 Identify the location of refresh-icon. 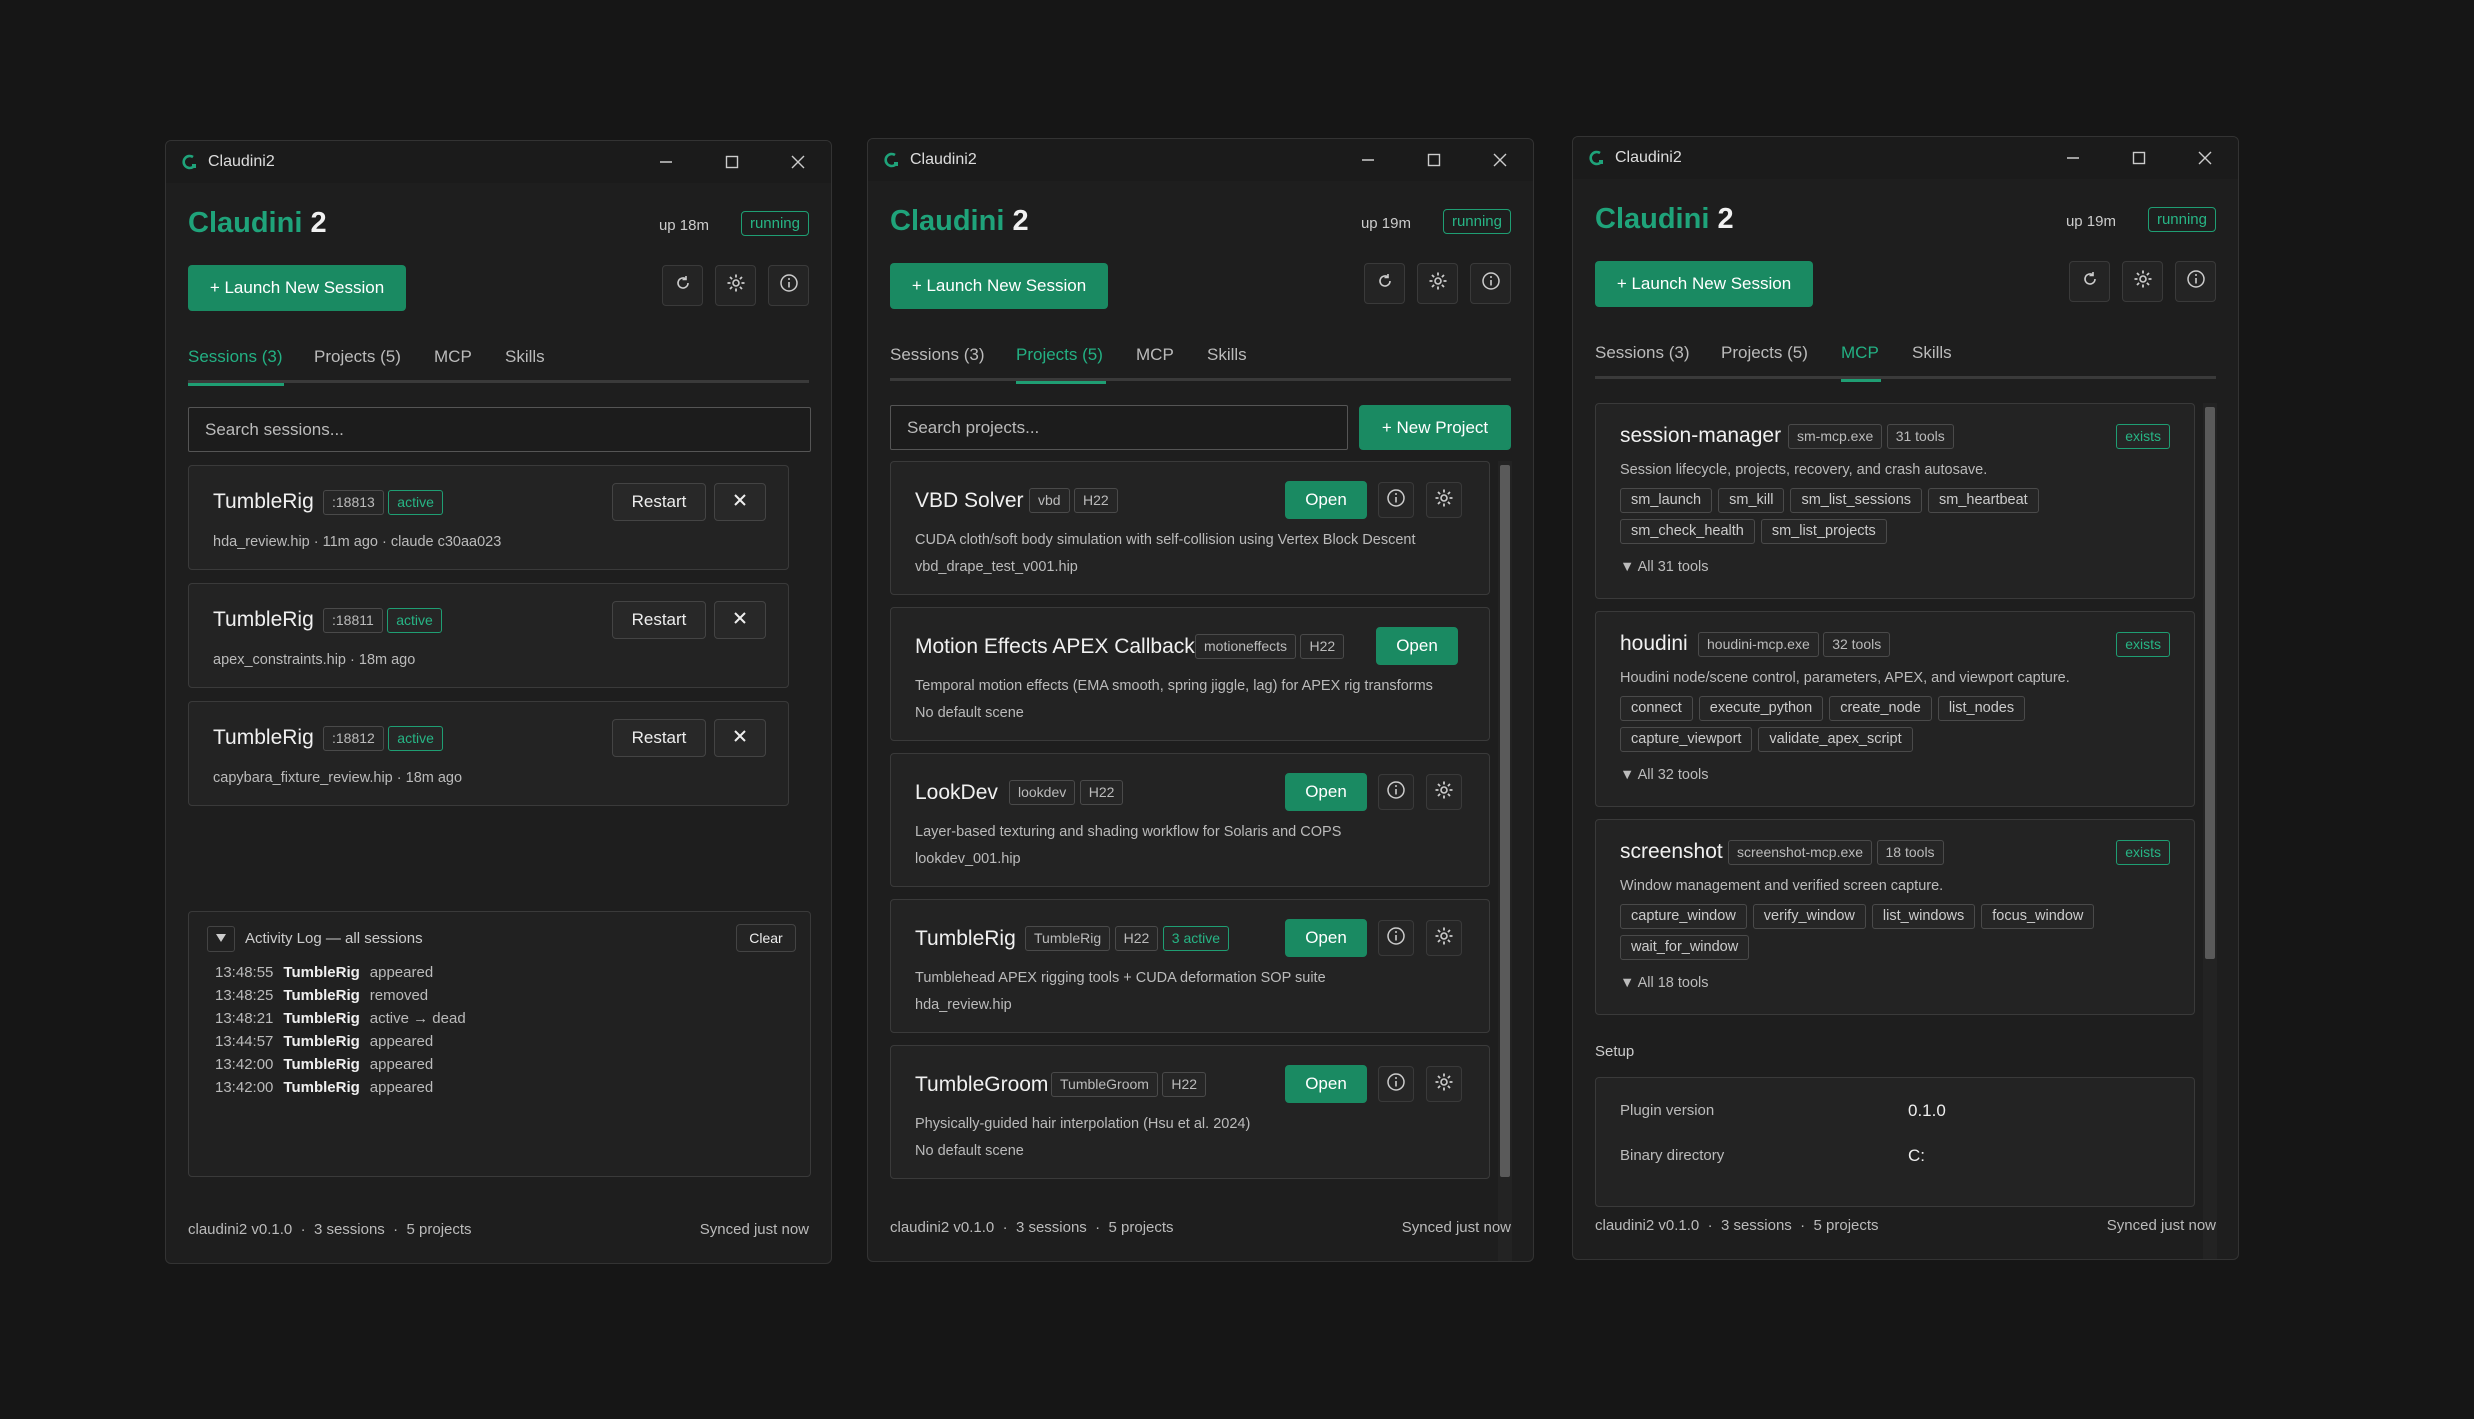
(683, 285).